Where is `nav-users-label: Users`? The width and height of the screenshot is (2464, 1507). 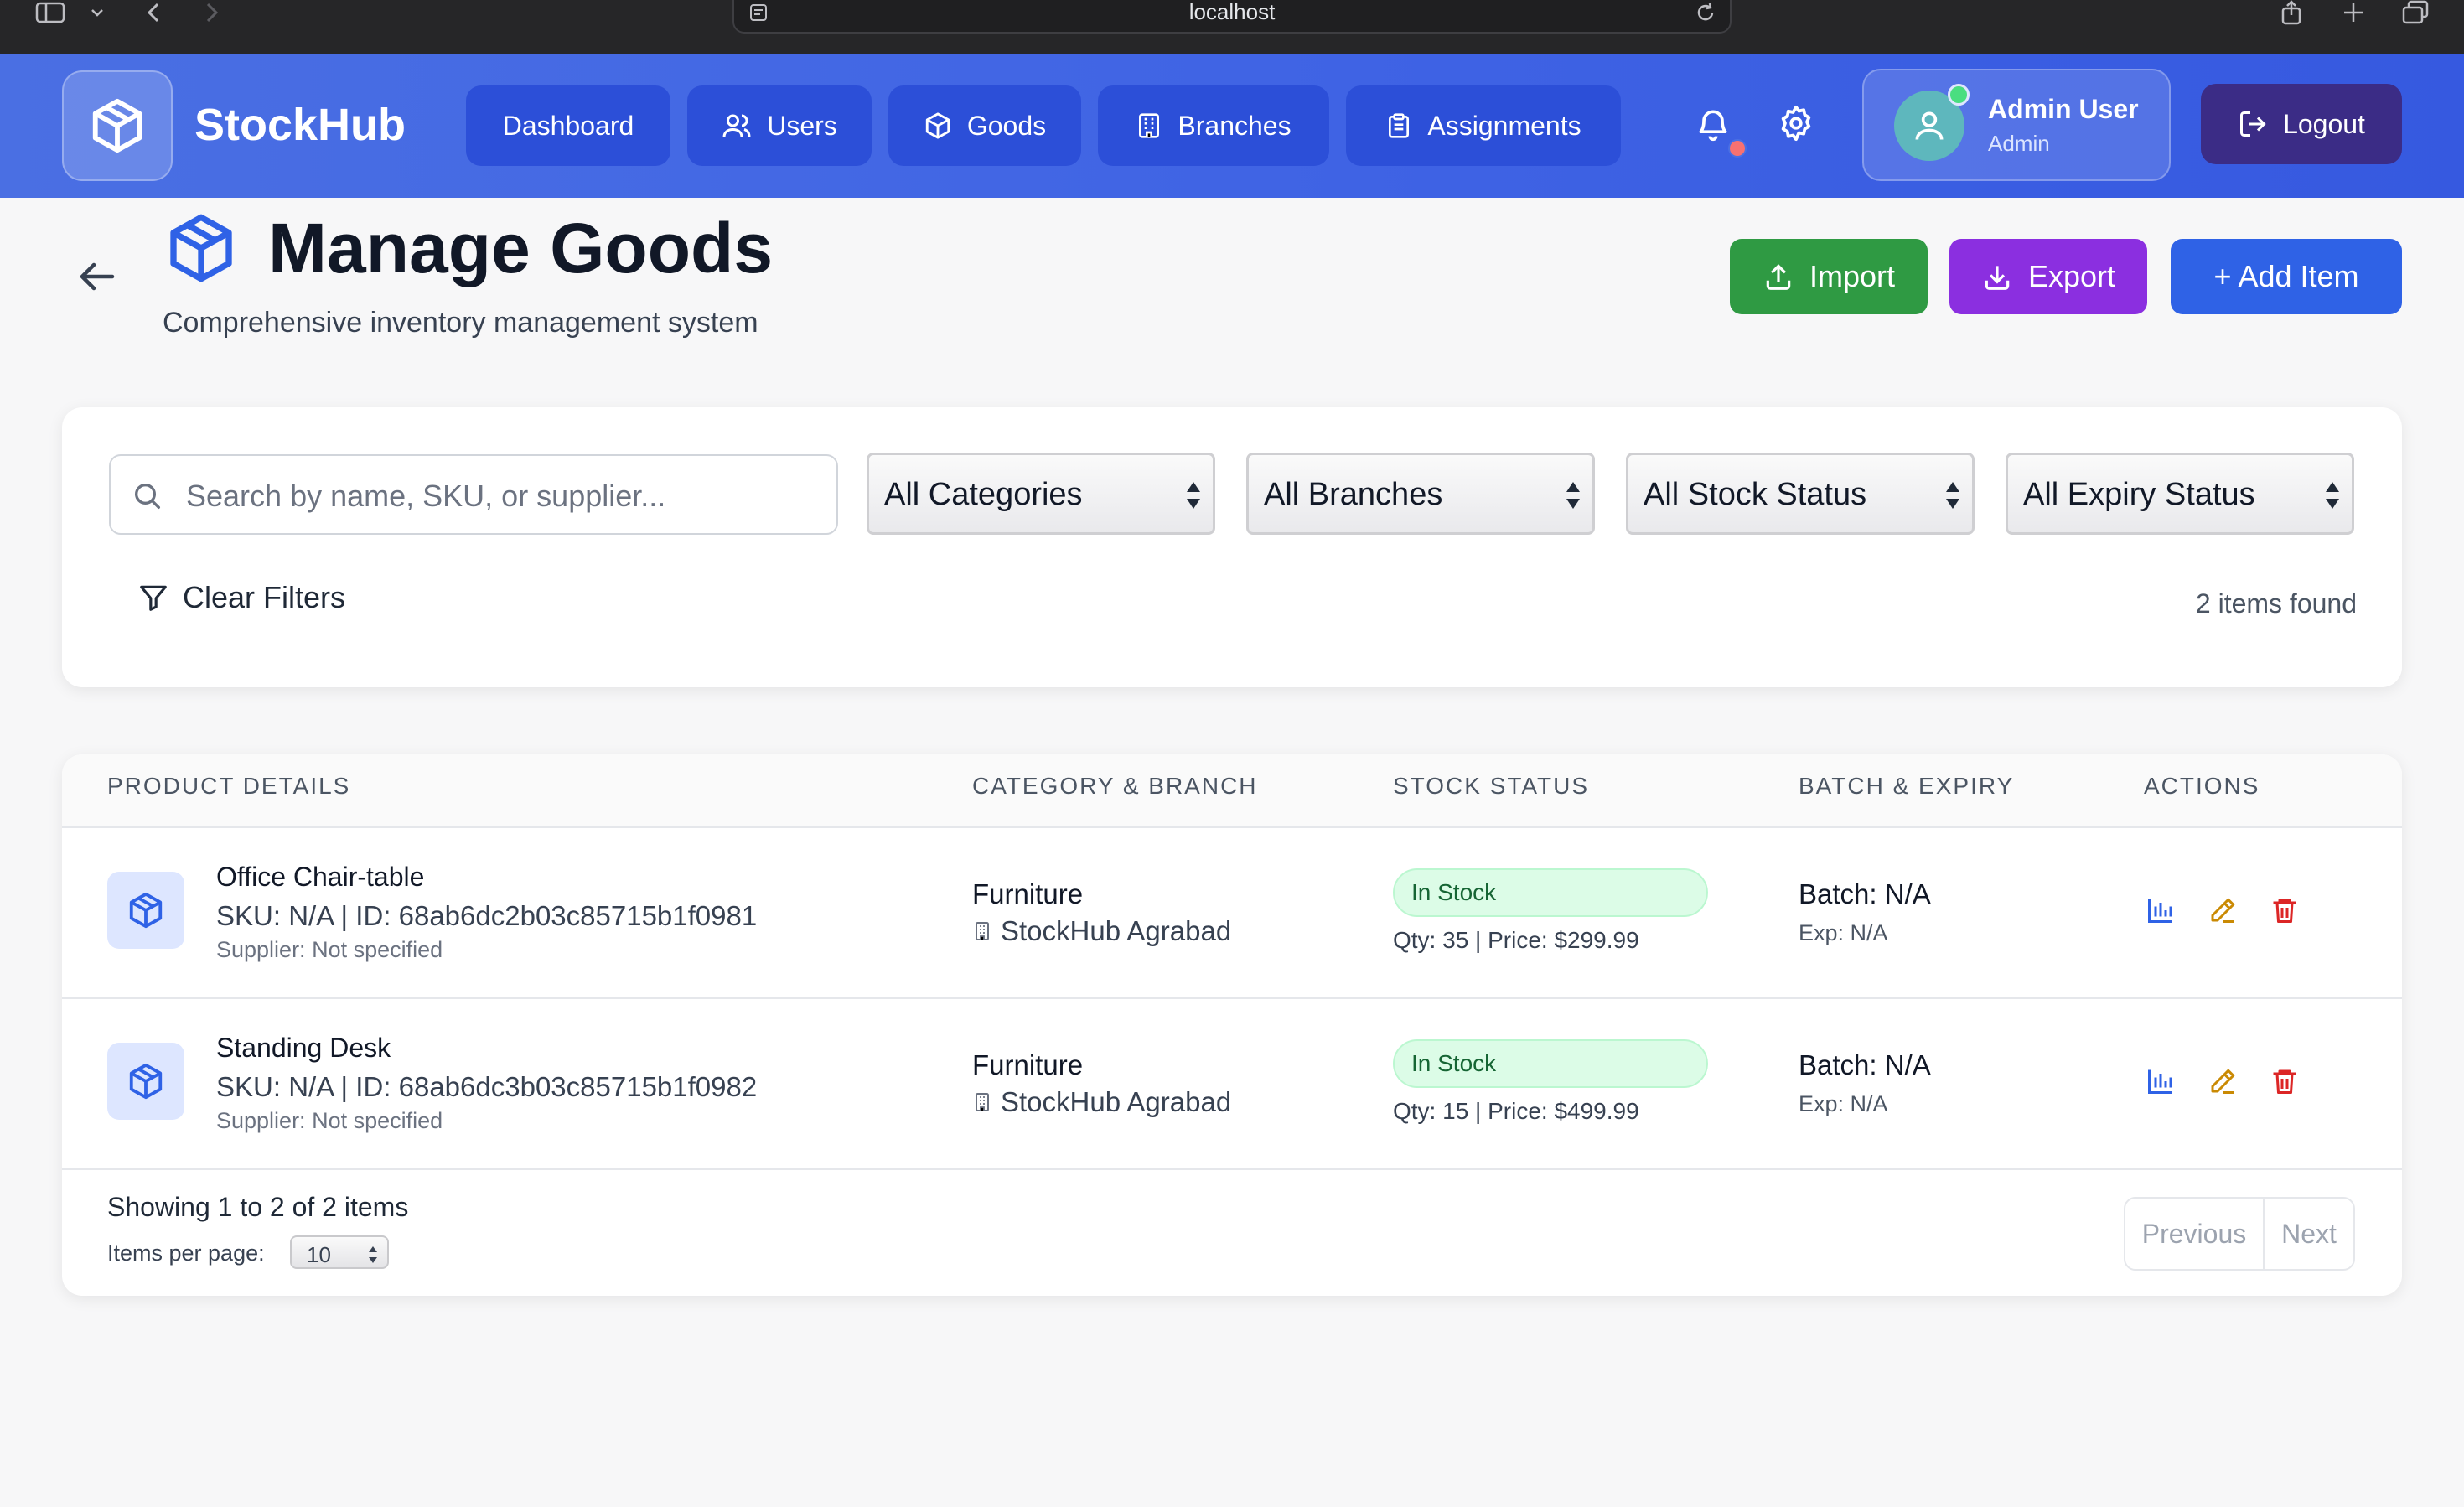
nav-users-label: Users is located at coordinates (802, 125).